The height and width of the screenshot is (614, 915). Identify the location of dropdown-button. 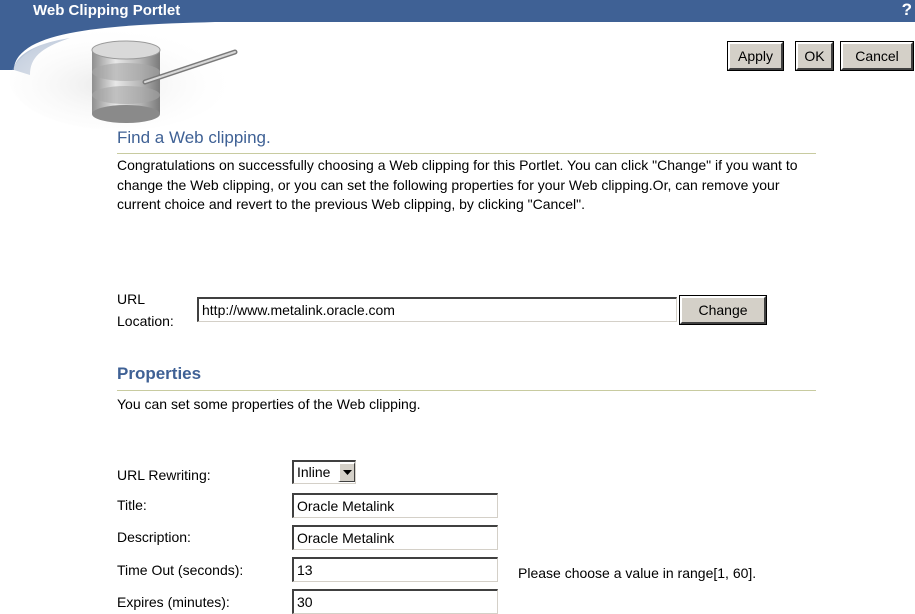
(346, 472).